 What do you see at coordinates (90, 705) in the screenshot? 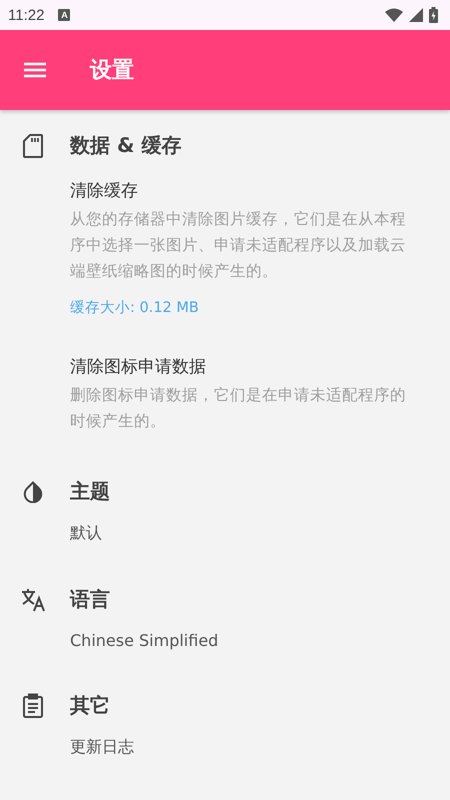
I see `section-title: 其它` at bounding box center [90, 705].